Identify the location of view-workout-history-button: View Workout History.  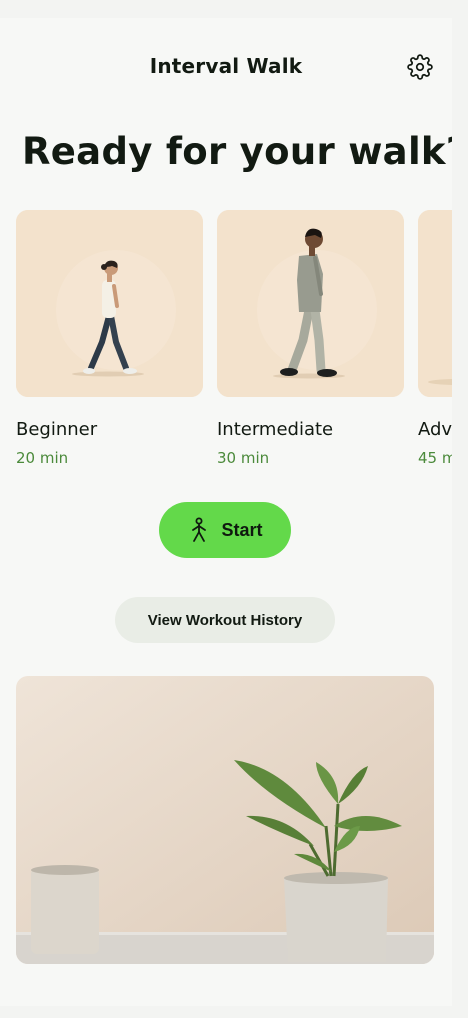
(225, 620).